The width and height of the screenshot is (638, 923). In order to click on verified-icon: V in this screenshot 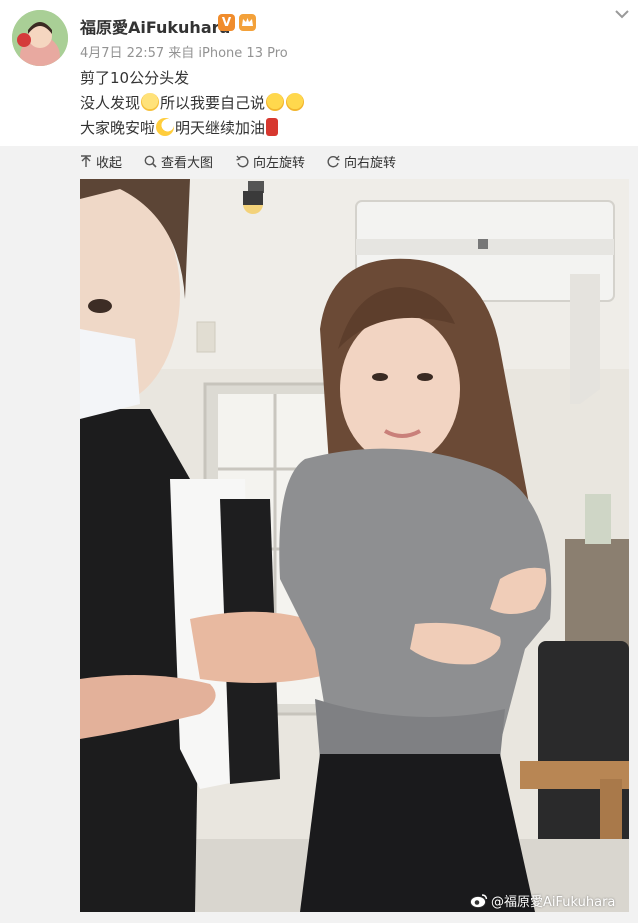, I will do `click(226, 22)`.